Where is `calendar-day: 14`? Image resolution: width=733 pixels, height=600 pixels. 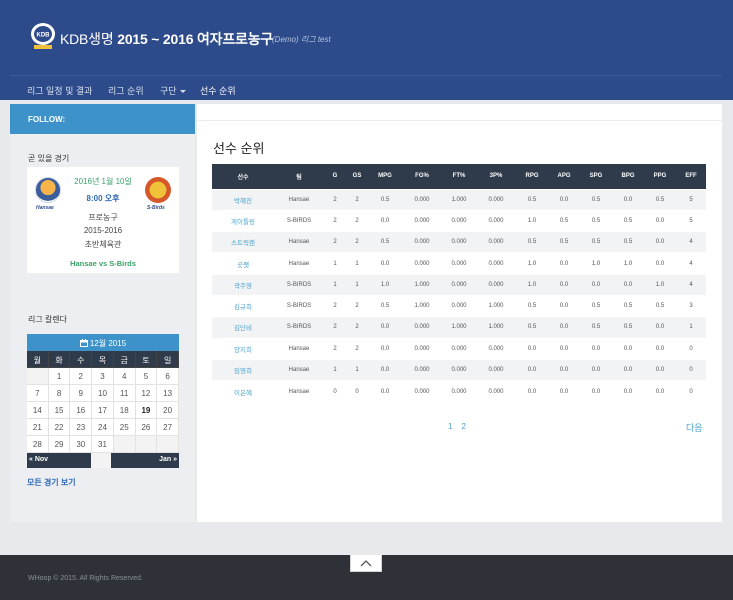 calendar-day: 14 is located at coordinates (38, 410).